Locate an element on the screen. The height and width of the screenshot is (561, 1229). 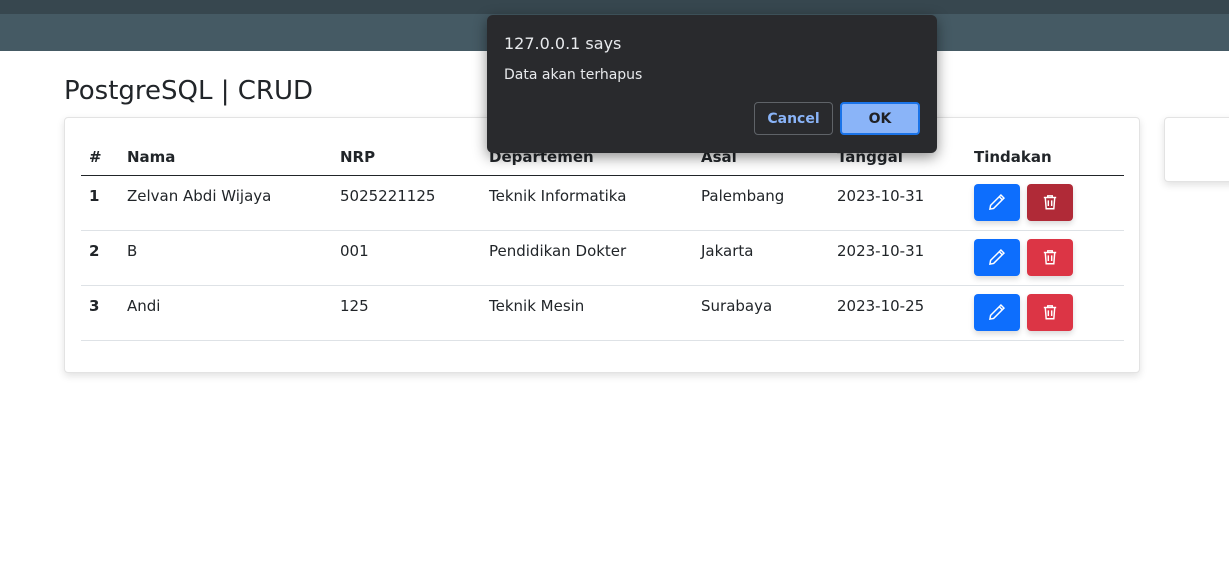
ok-button: OK is located at coordinates (880, 118).